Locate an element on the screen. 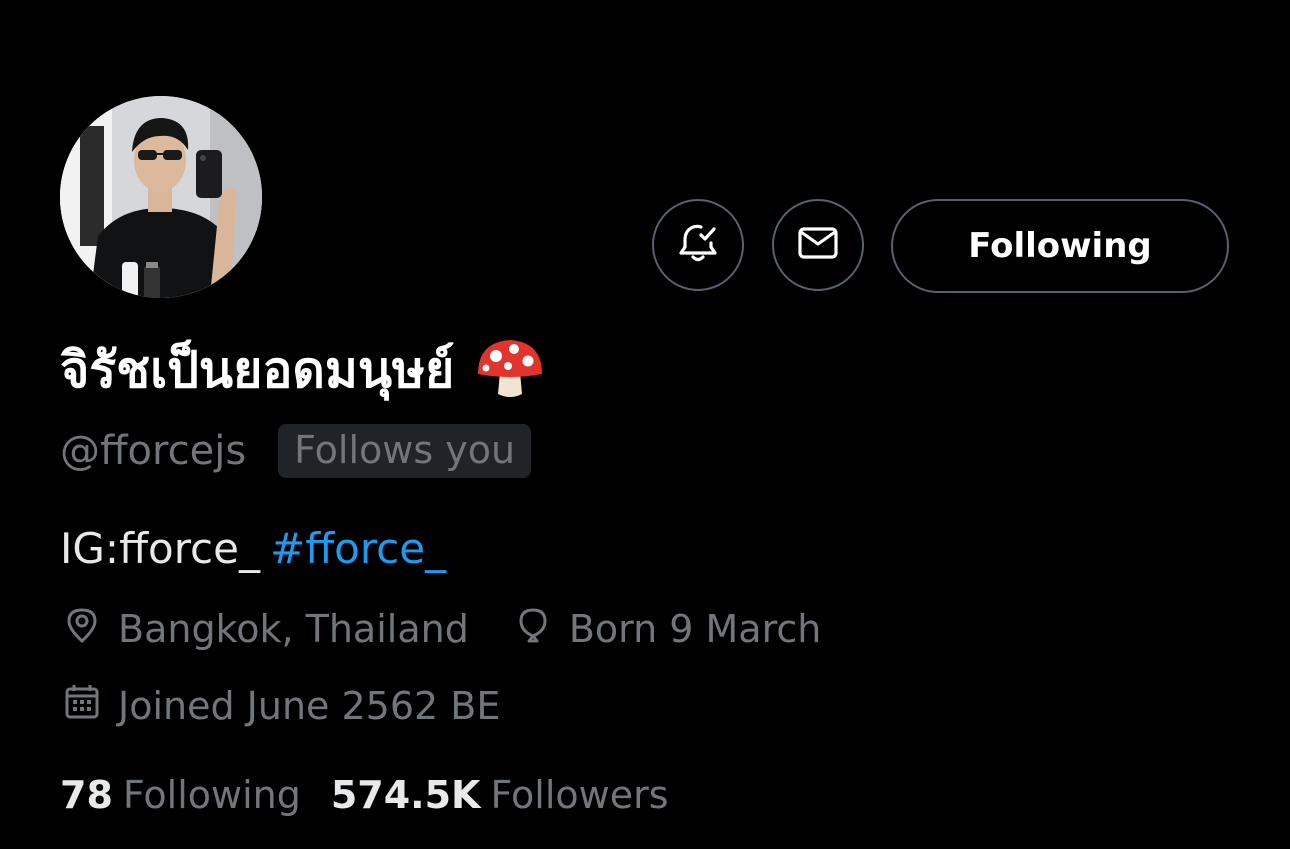 This screenshot has height=849, width=1290. following-count: 78 is located at coordinates (86, 795).